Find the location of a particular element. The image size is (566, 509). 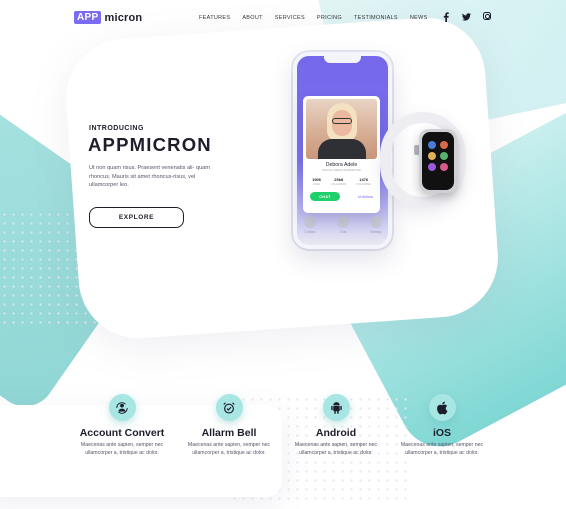

stat-value: 1476 is located at coordinates (364, 179).